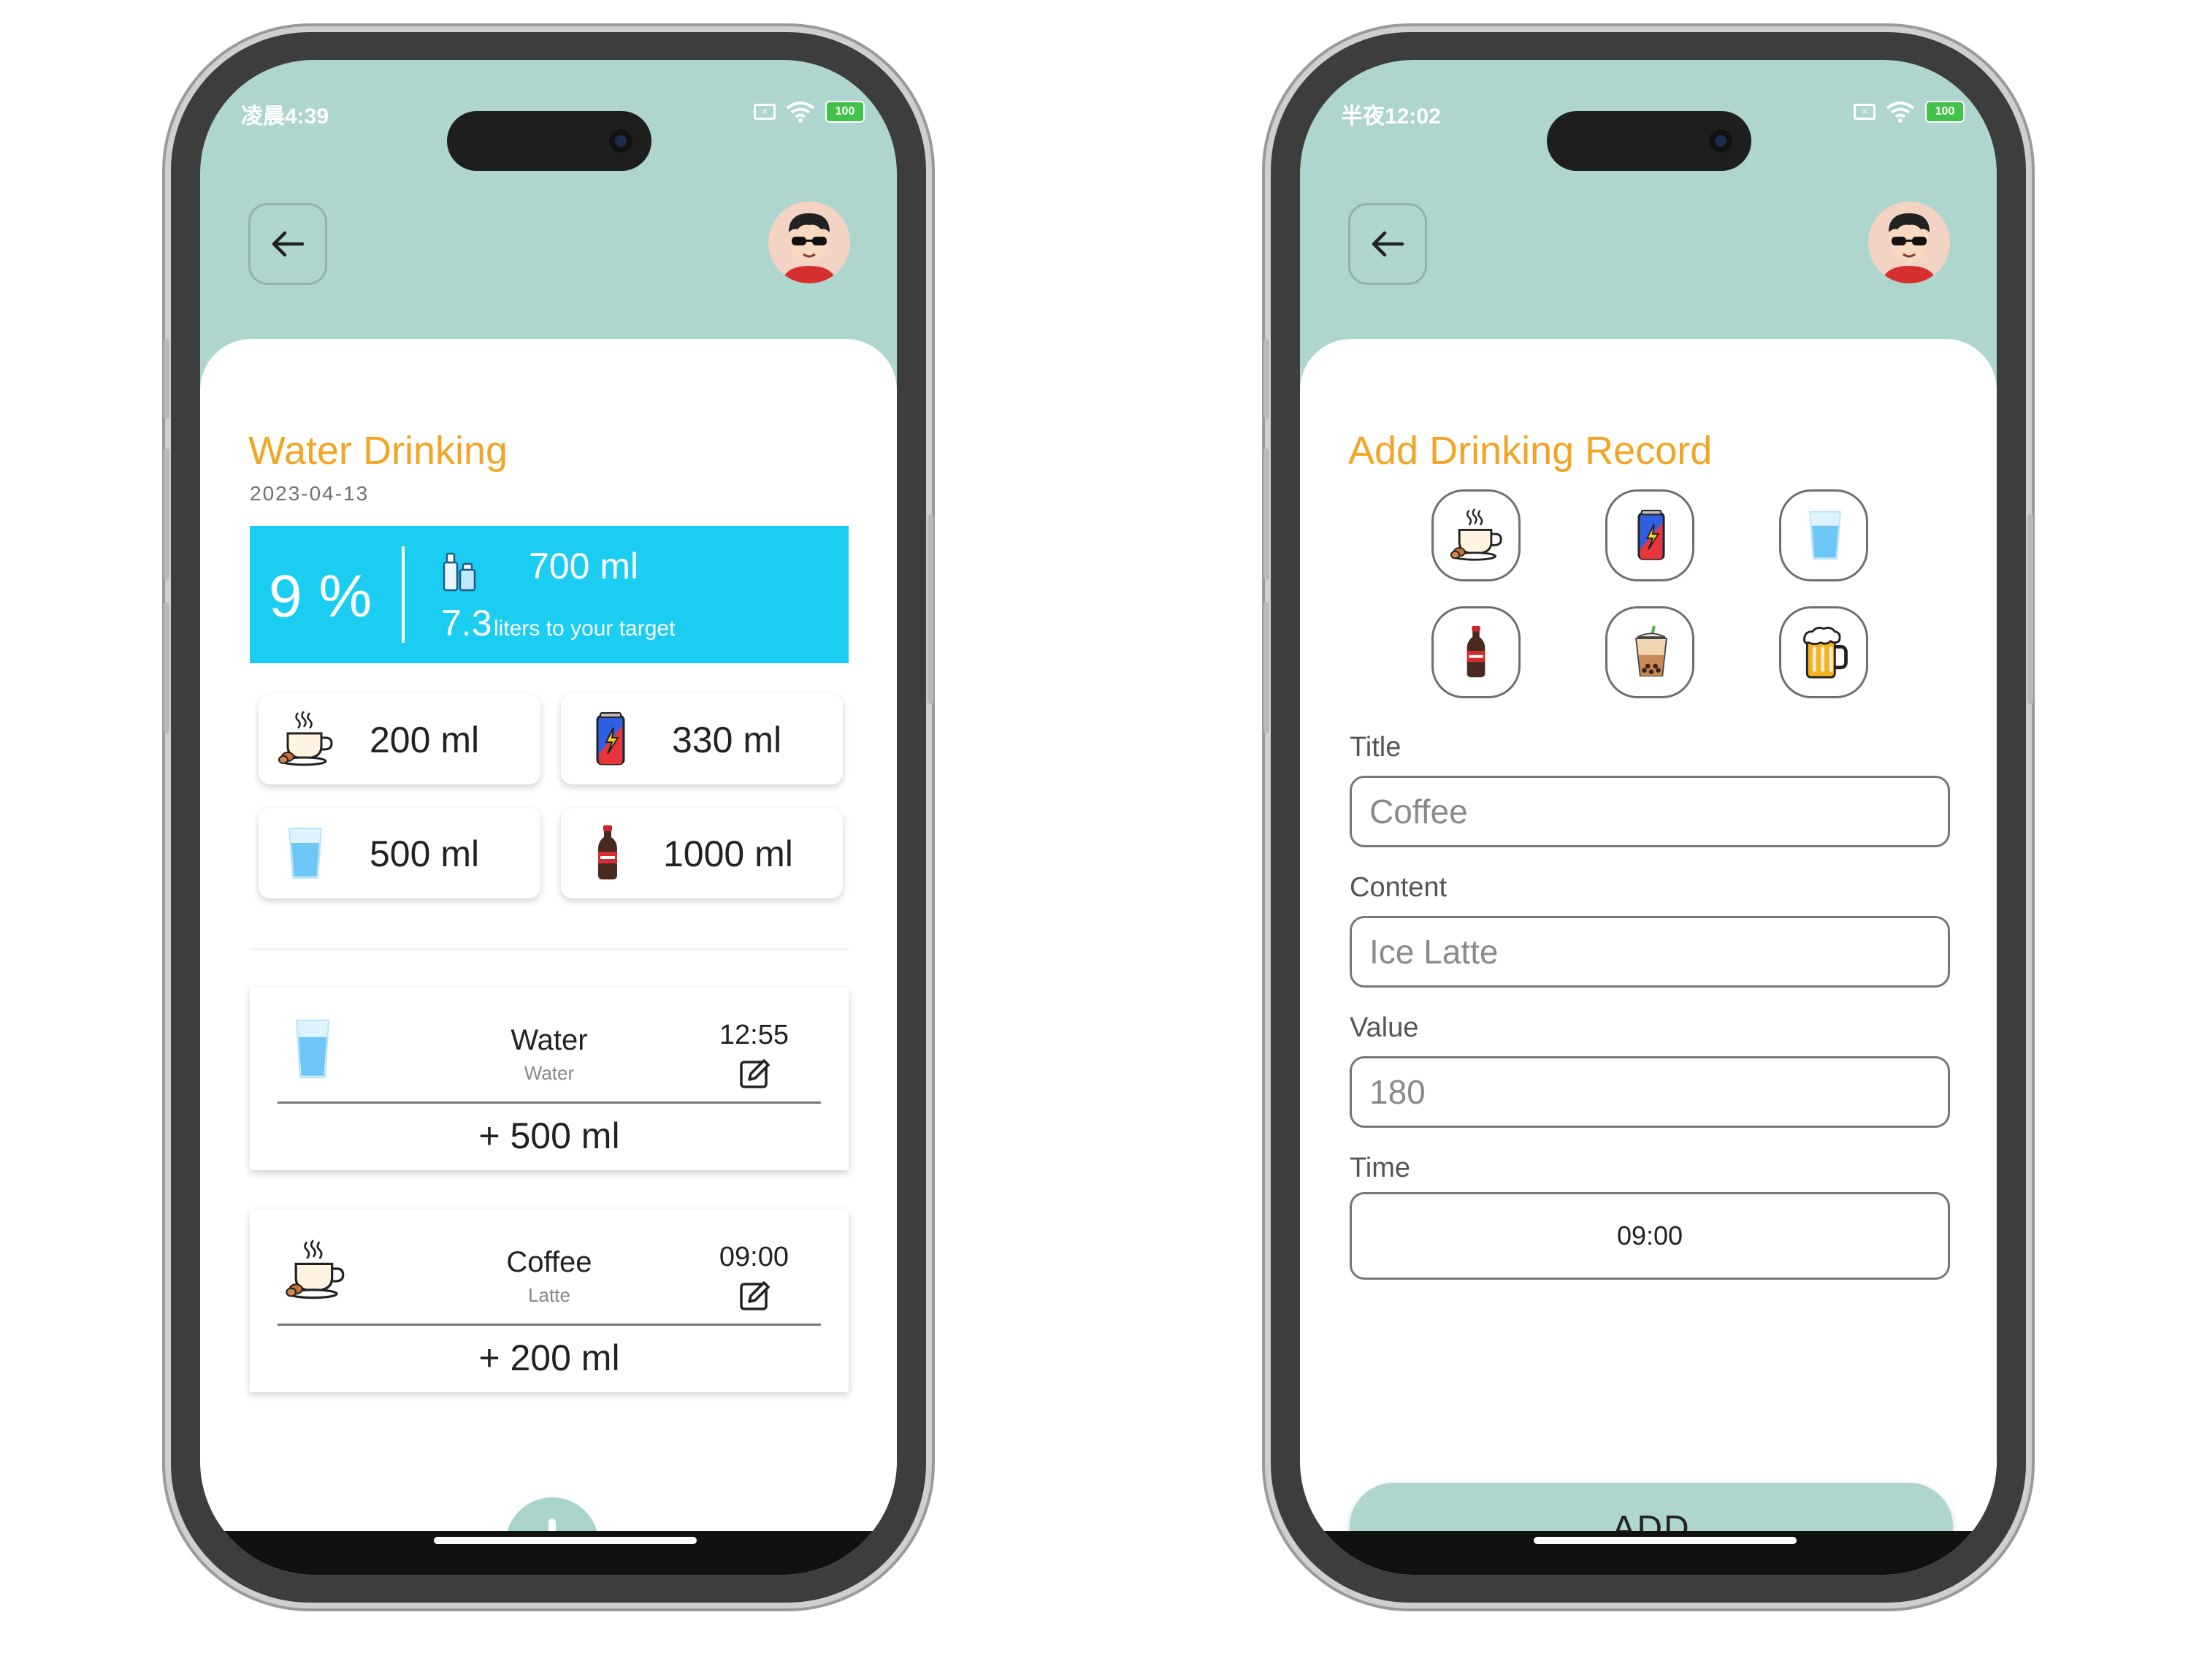 The height and width of the screenshot is (1680, 2191). I want to click on drink-option-bubble-tea, so click(1650, 652).